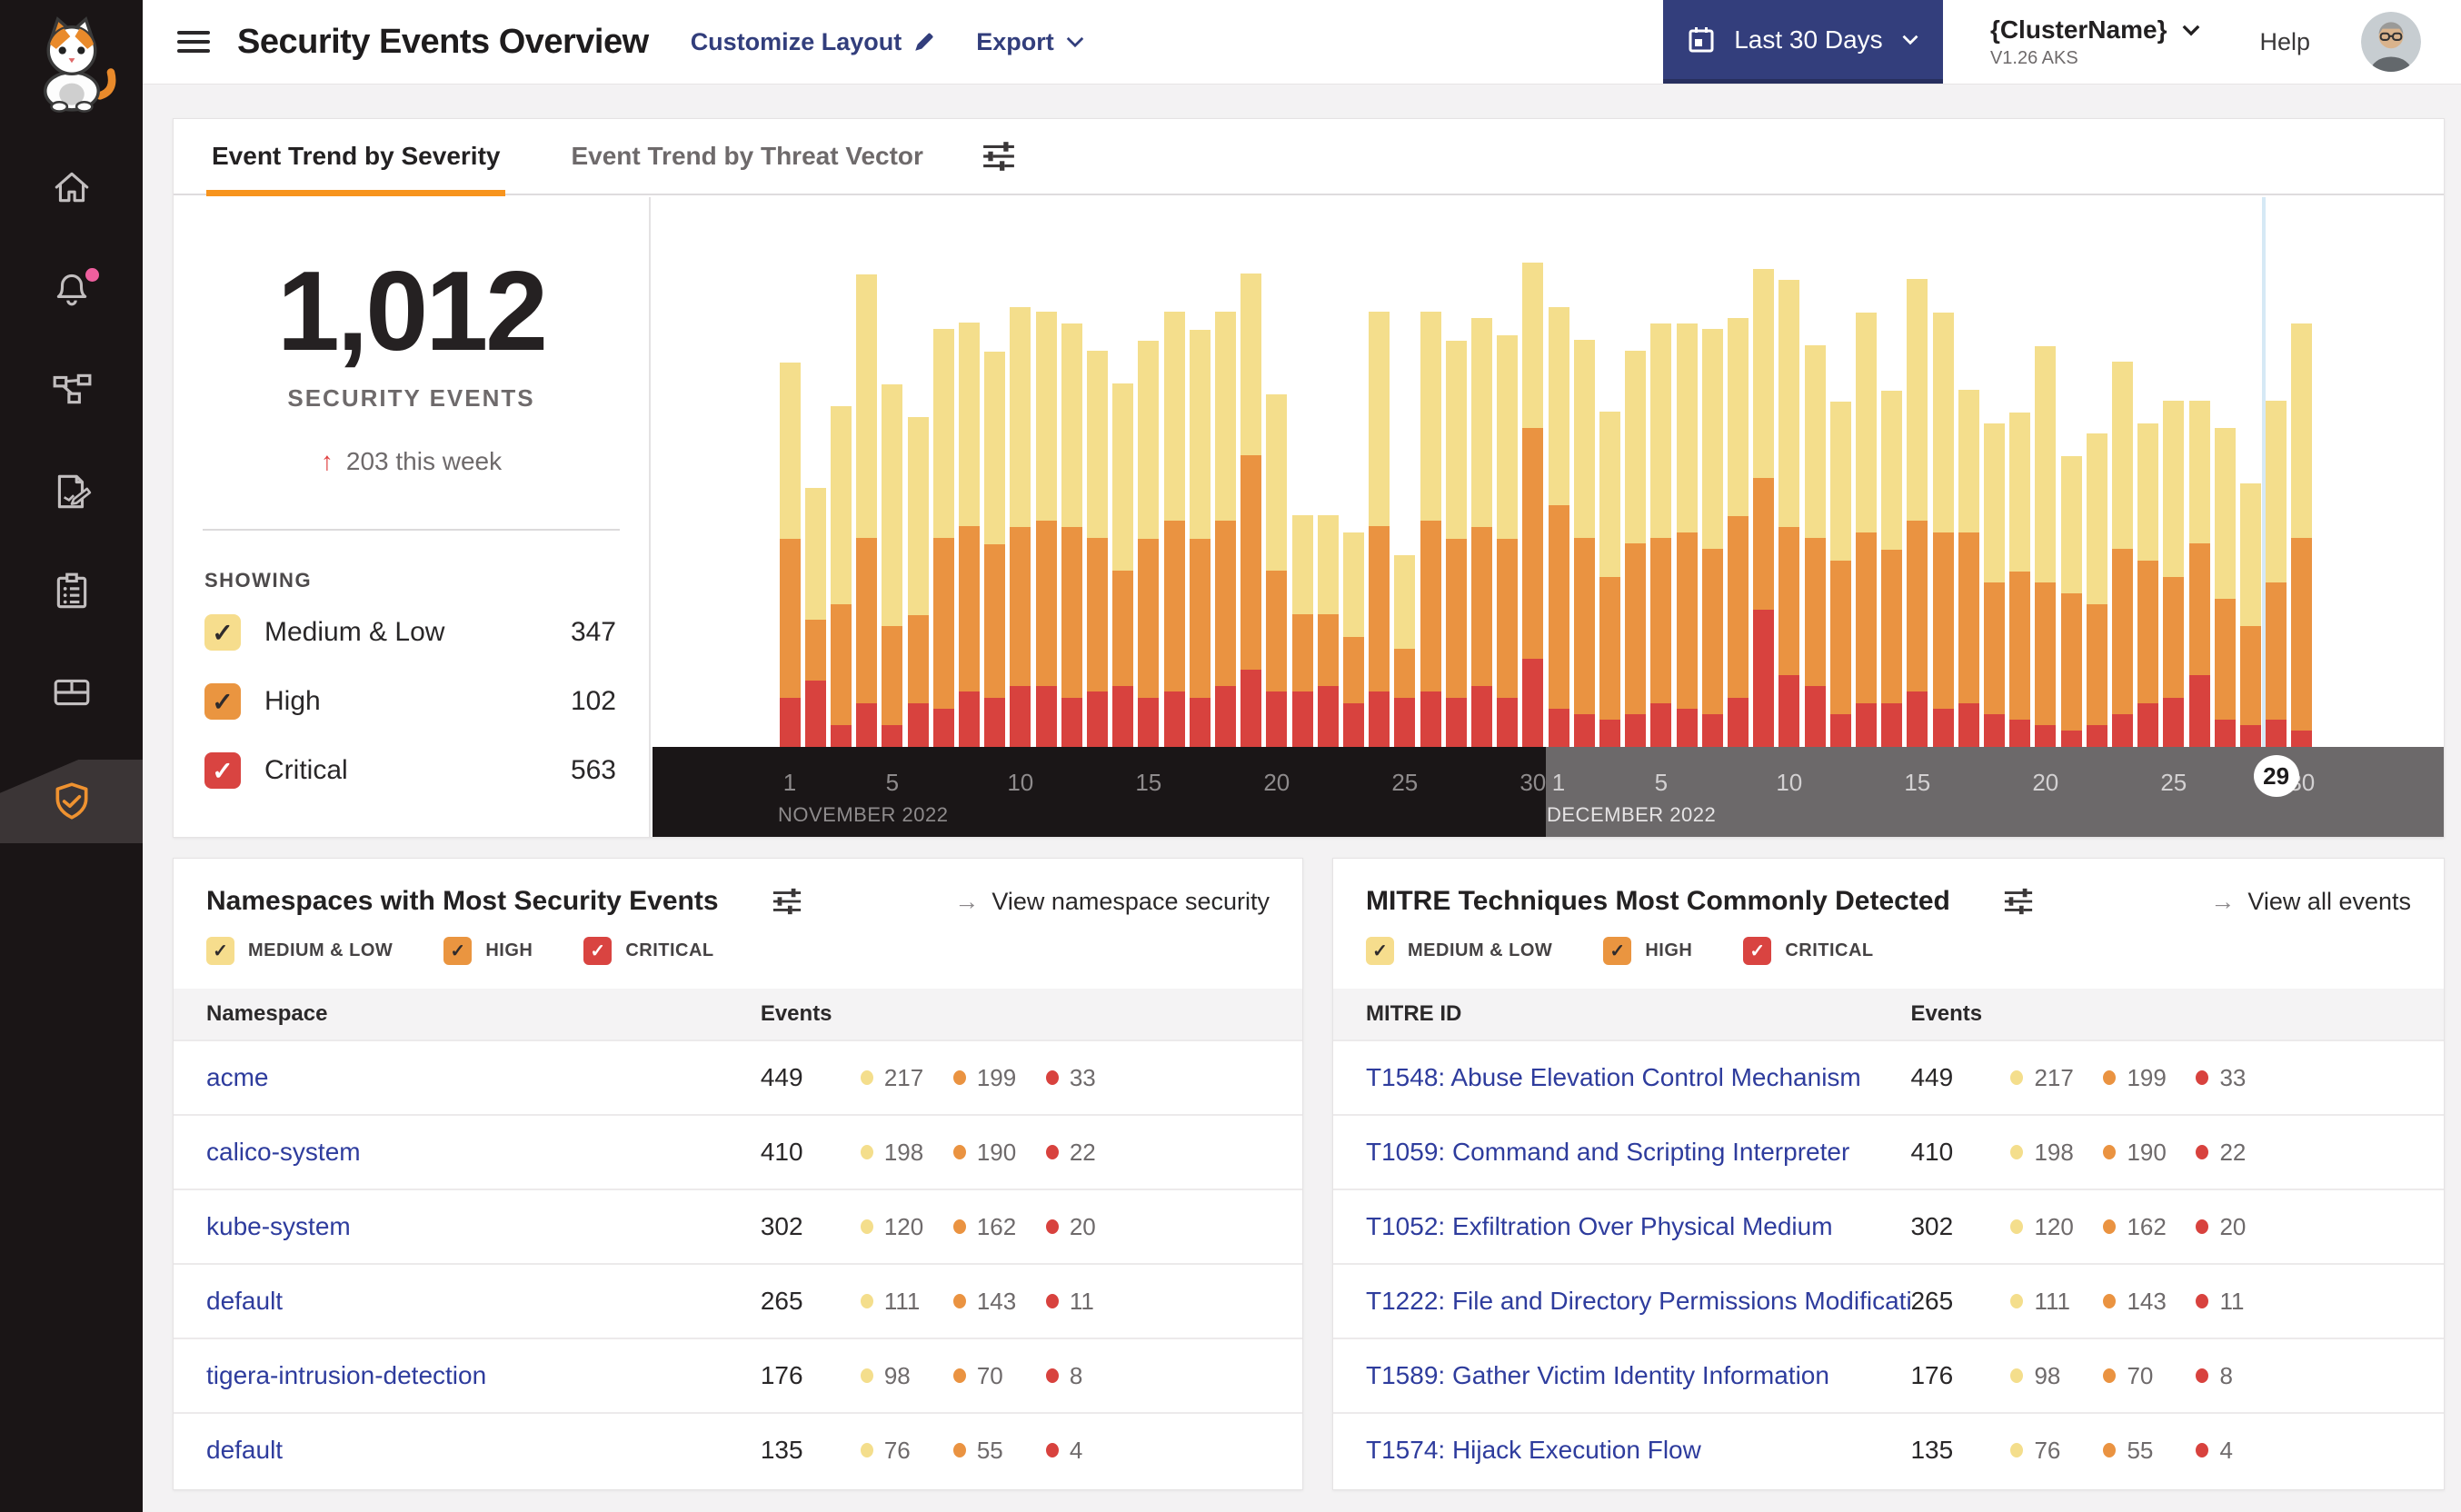 This screenshot has width=2461, height=1512. I want to click on row-link: T1574: Hijack Execution Flow, so click(1621, 1450).